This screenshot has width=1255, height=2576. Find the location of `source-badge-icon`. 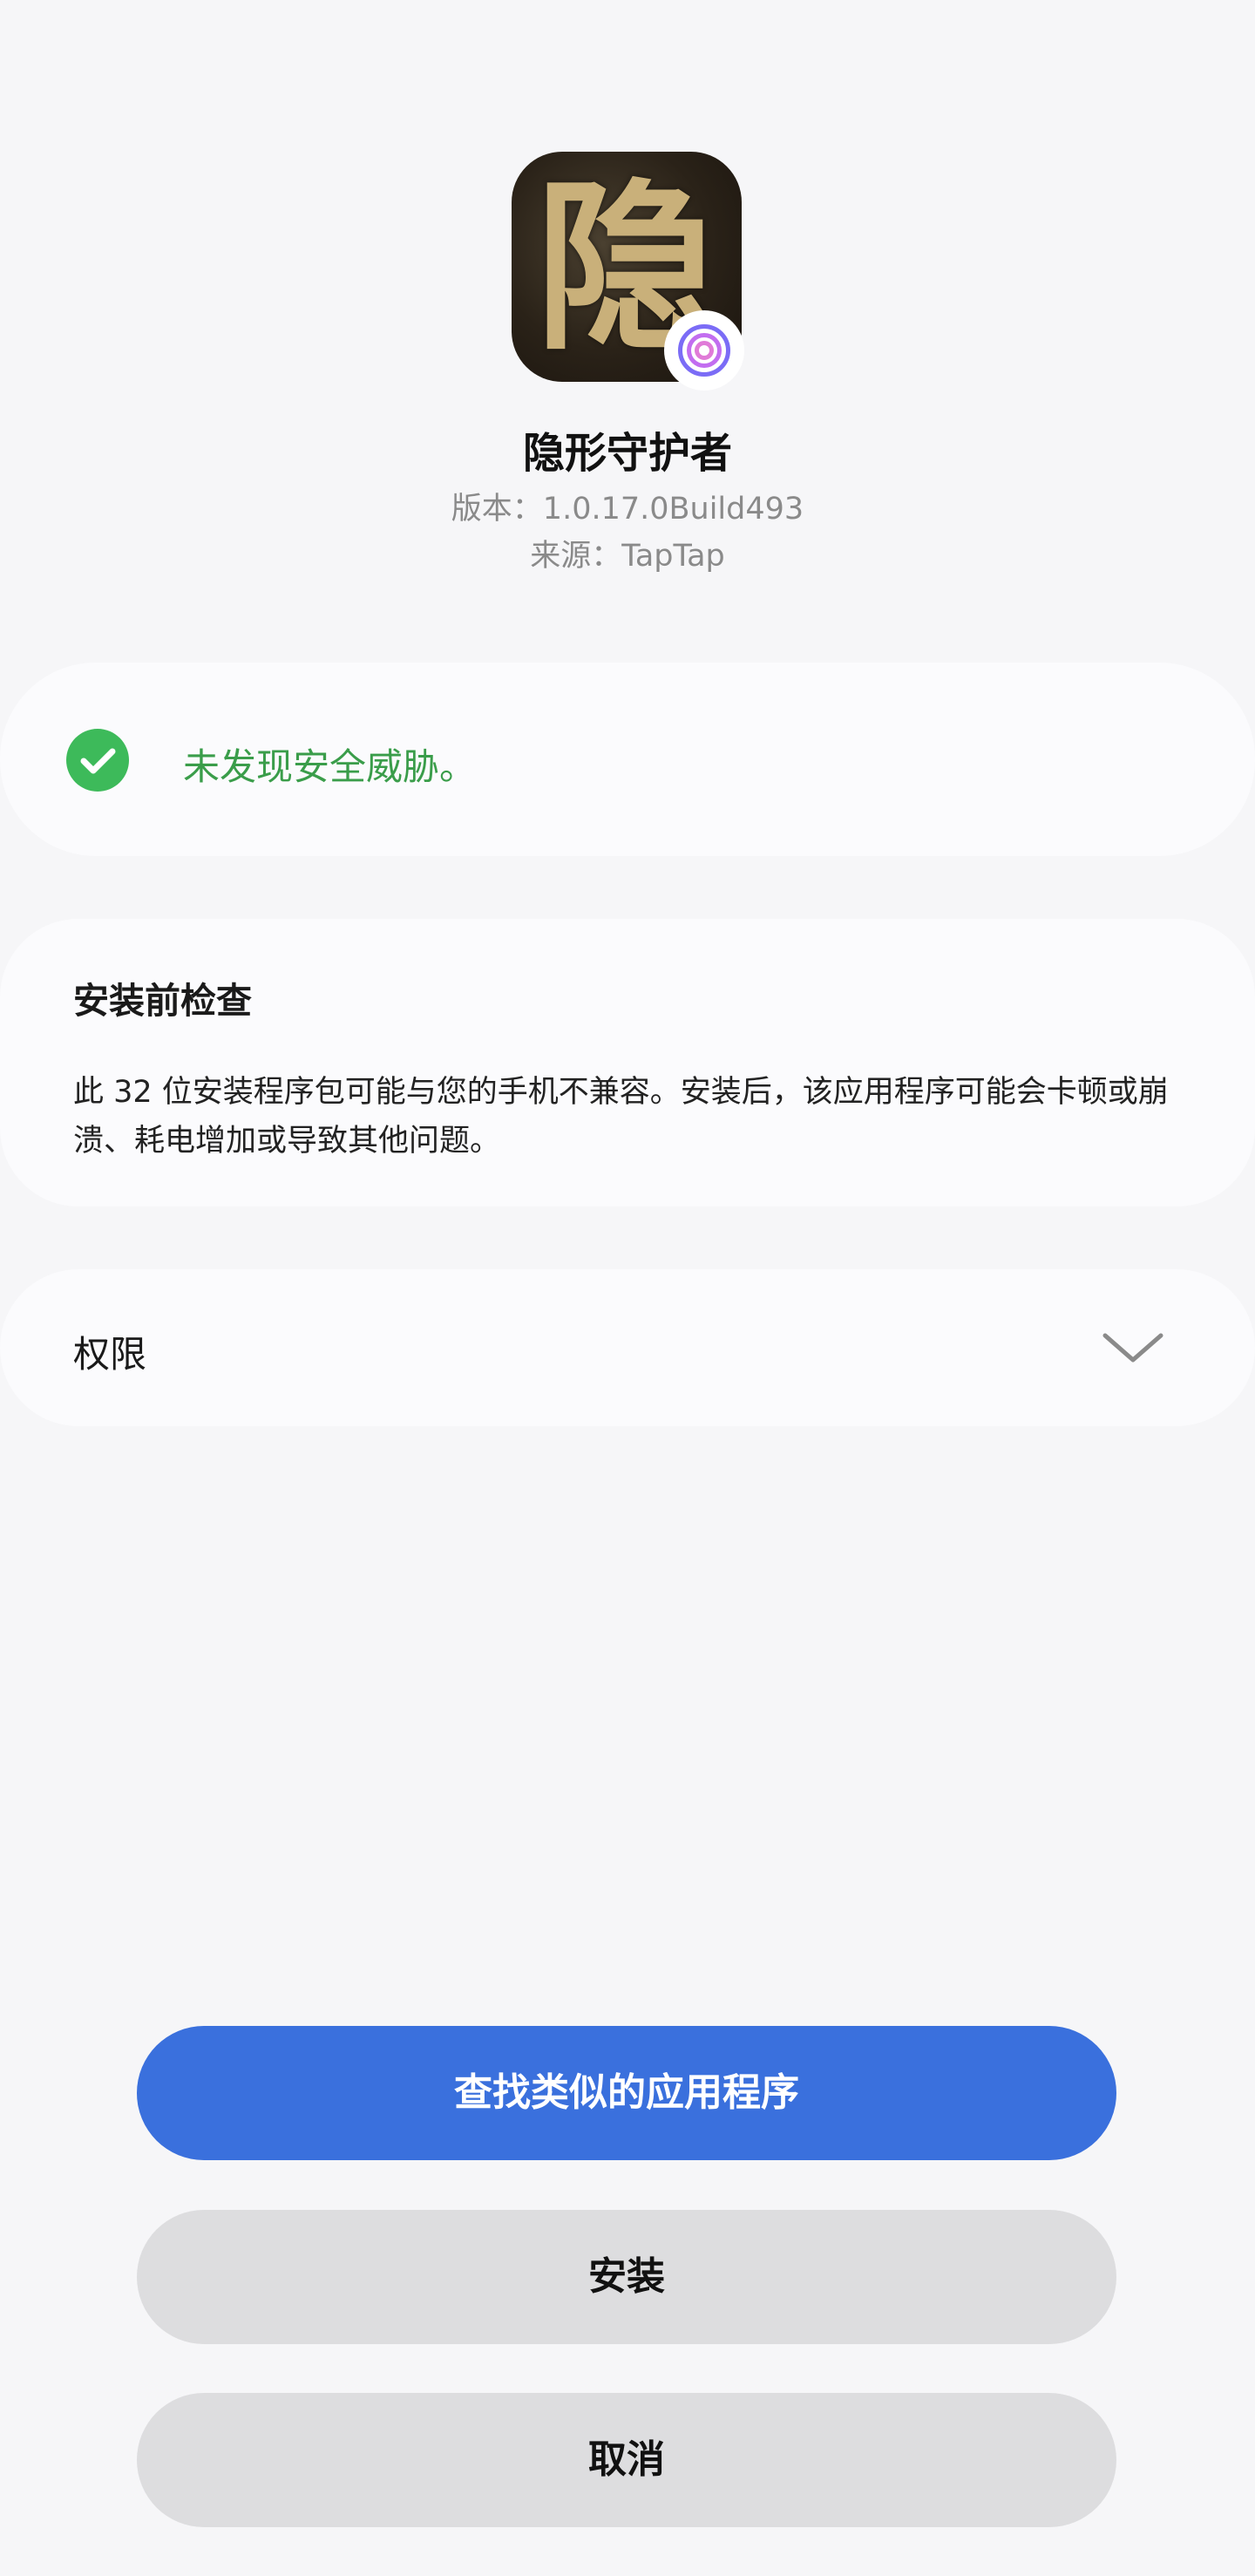

source-badge-icon is located at coordinates (704, 350).